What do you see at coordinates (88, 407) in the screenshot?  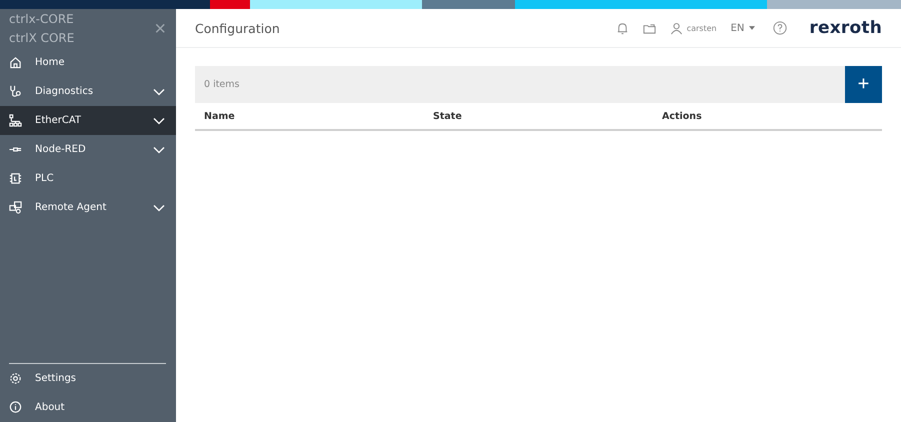 I see `nav-item: About` at bounding box center [88, 407].